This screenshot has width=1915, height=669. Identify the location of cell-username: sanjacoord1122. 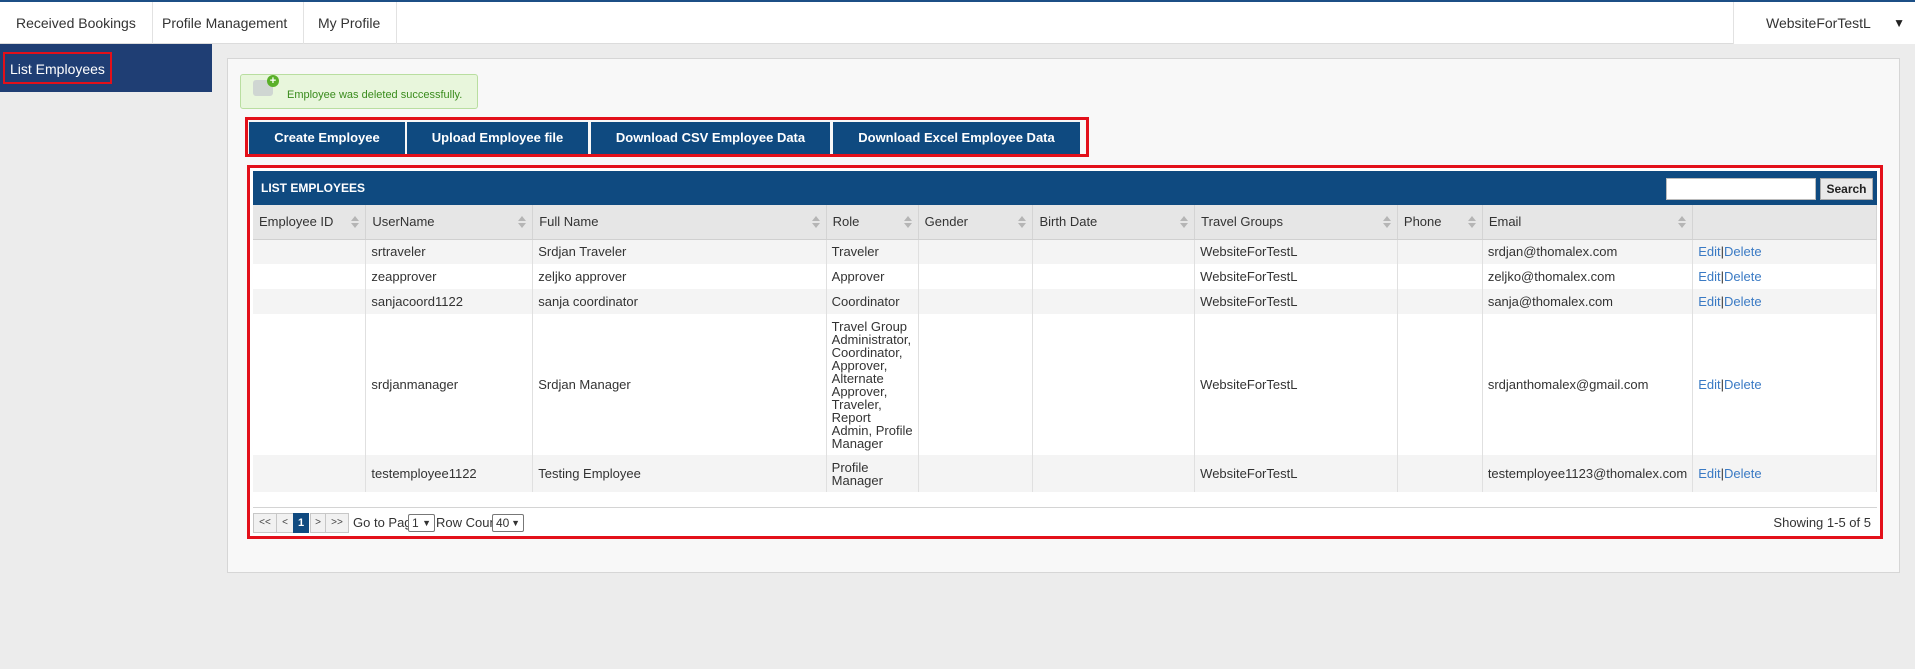
(449, 301).